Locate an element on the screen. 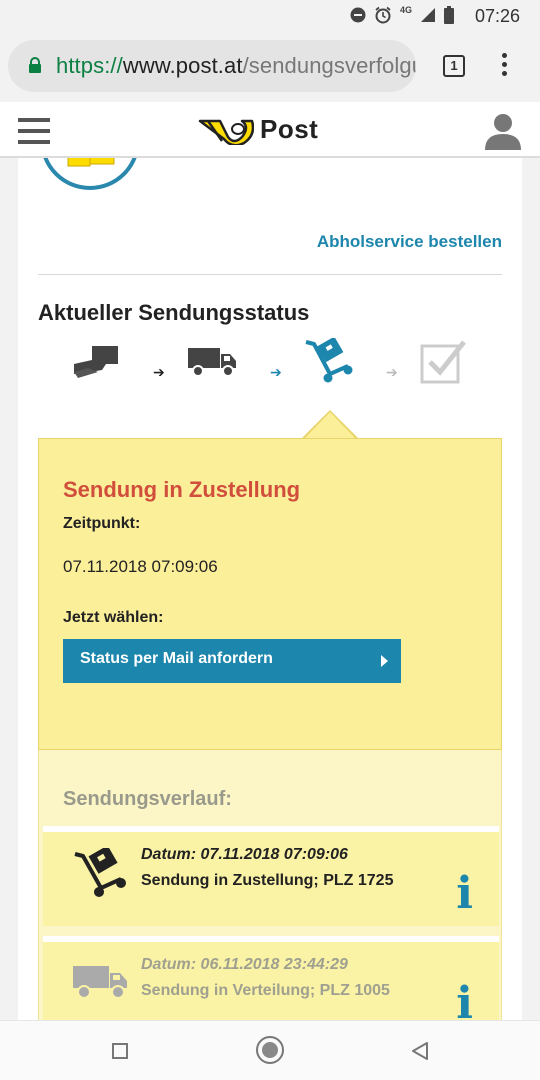  home-button is located at coordinates (270, 1050).